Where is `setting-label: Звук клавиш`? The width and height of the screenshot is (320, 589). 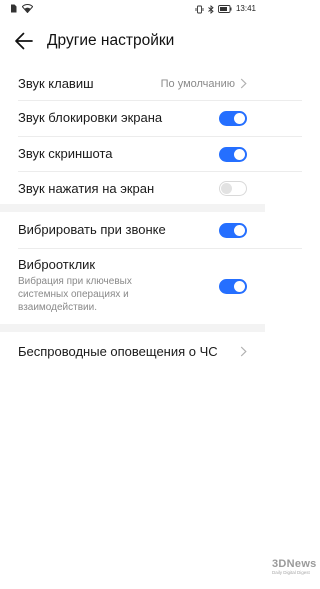 setting-label: Звук клавиш is located at coordinates (56, 83).